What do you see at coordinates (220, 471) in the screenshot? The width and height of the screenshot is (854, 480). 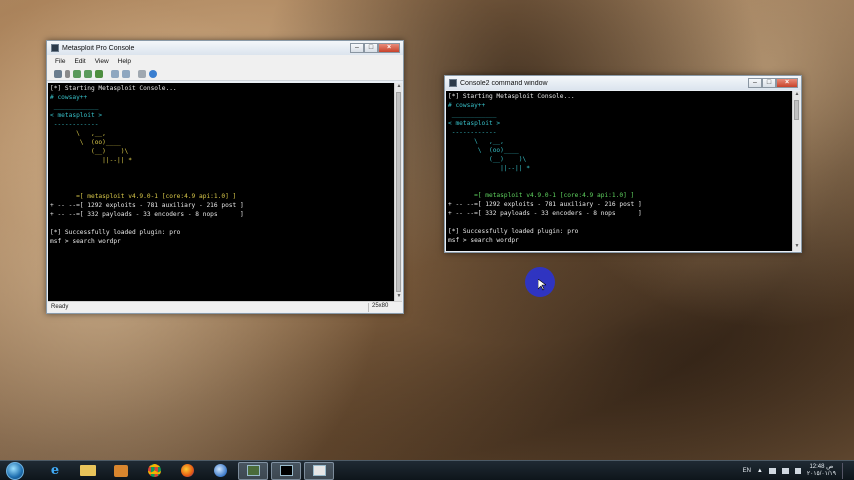 I see `thunderbird-icon` at bounding box center [220, 471].